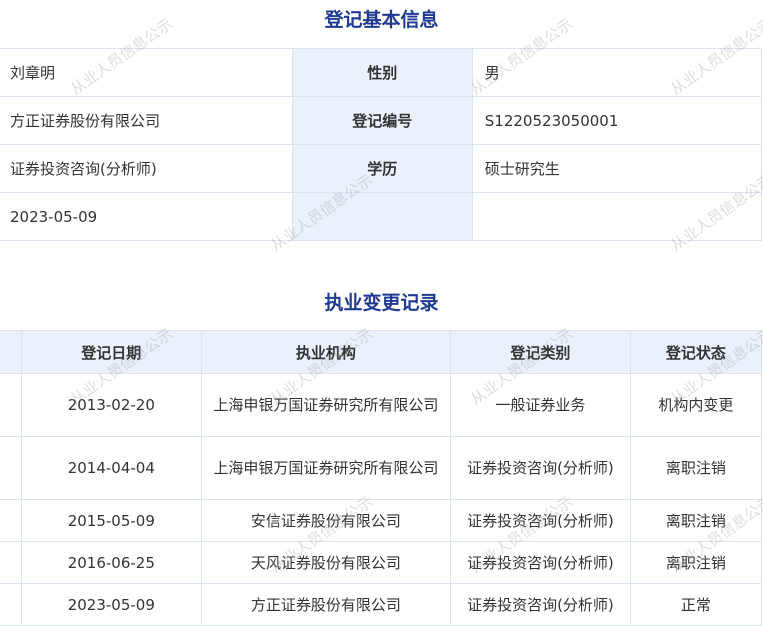  Describe the element at coordinates (326, 562) in the screenshot. I see `record-org: 天风证券股份有限公司` at that location.